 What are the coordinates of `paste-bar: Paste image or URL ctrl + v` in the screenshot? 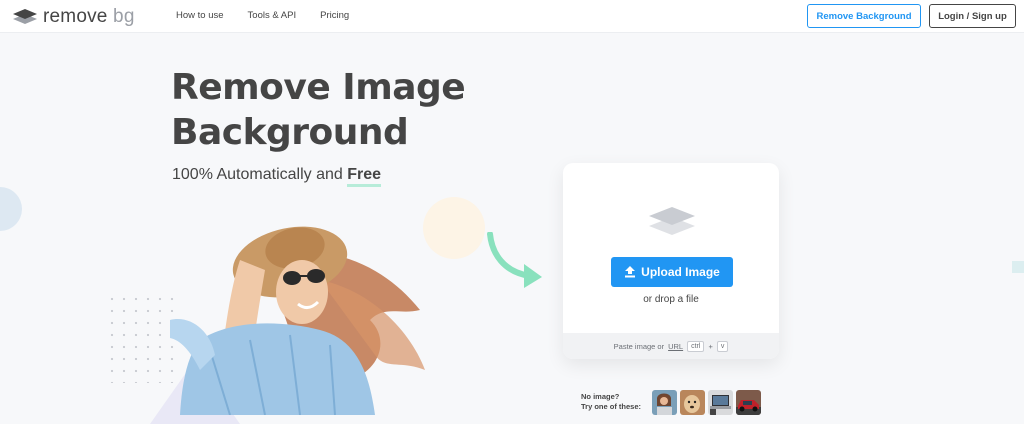 It's located at (671, 346).